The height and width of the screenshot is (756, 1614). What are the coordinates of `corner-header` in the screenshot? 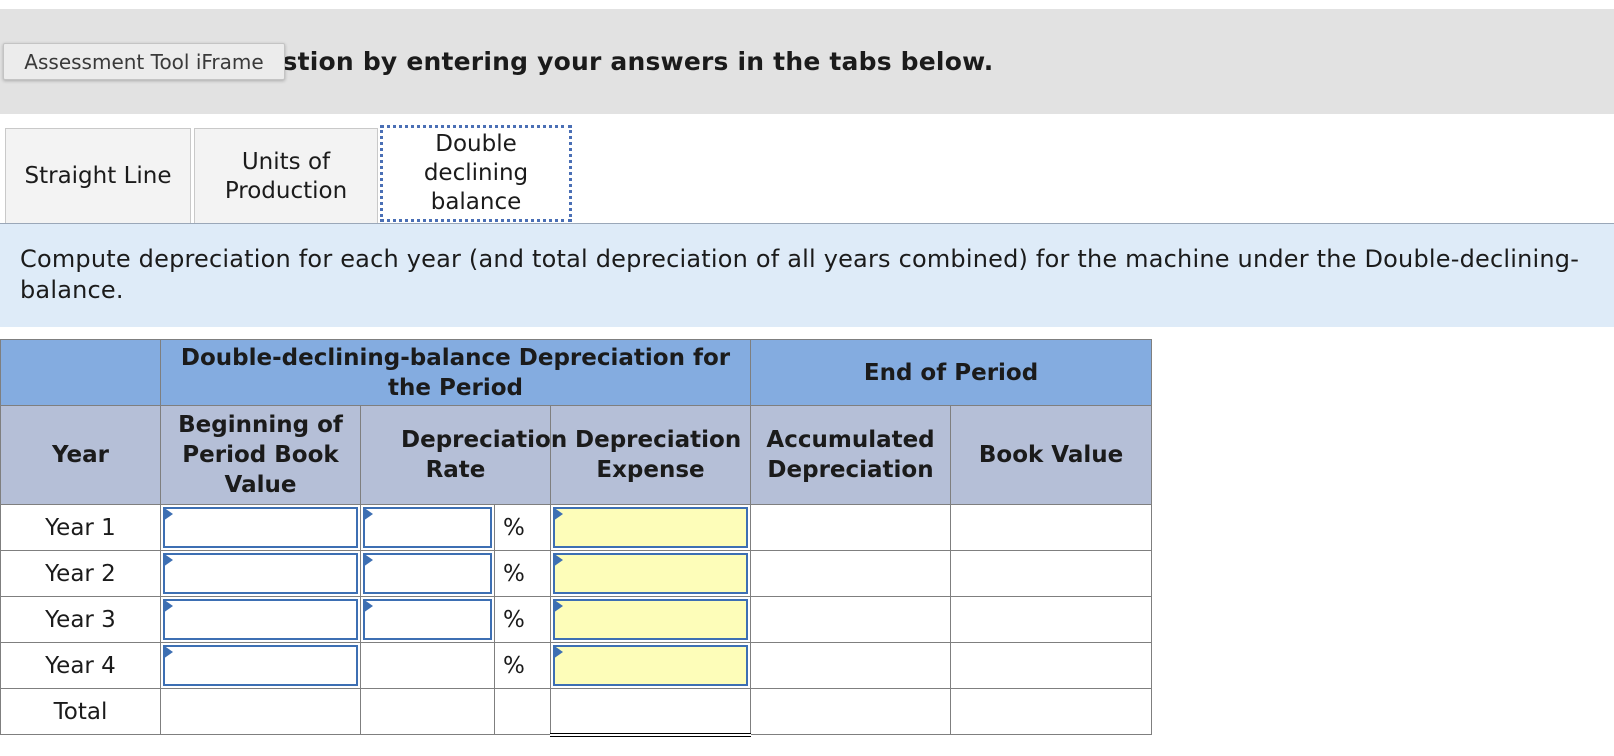 It's located at (80, 372).